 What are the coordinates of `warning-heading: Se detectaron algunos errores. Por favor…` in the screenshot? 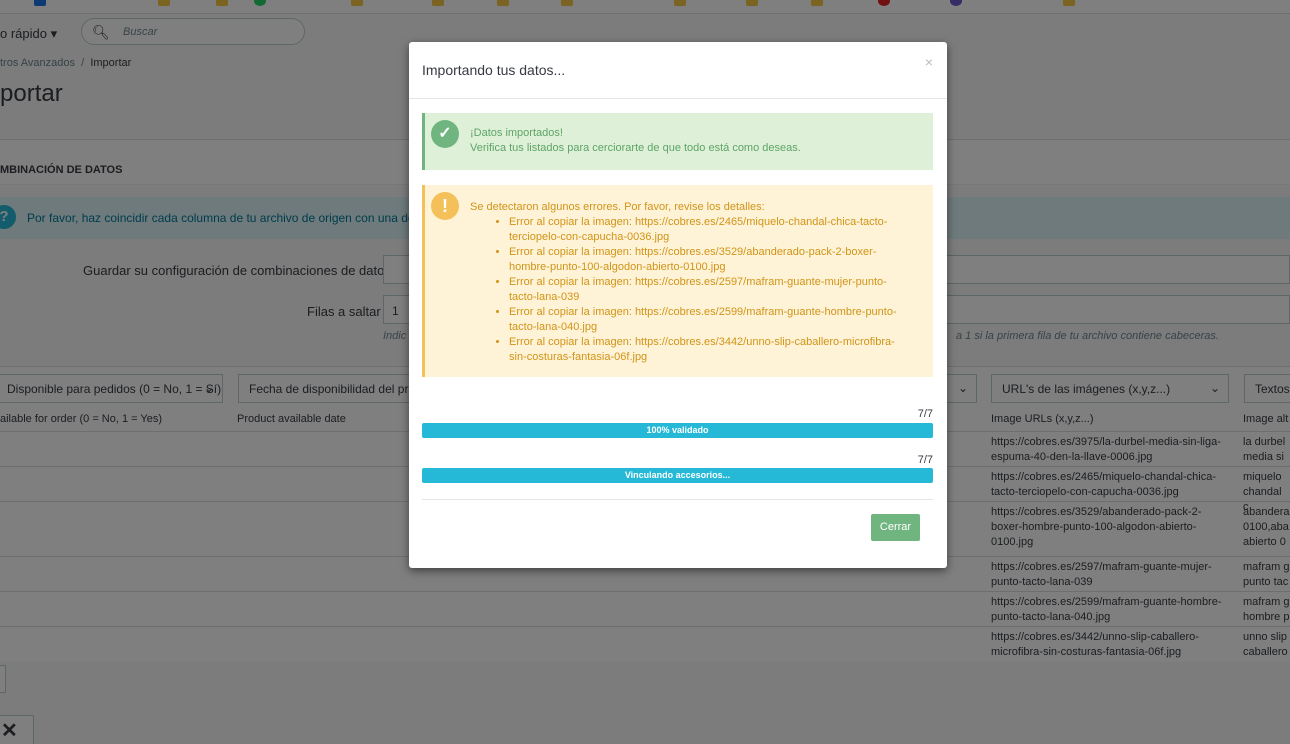 It's located at (617, 207).